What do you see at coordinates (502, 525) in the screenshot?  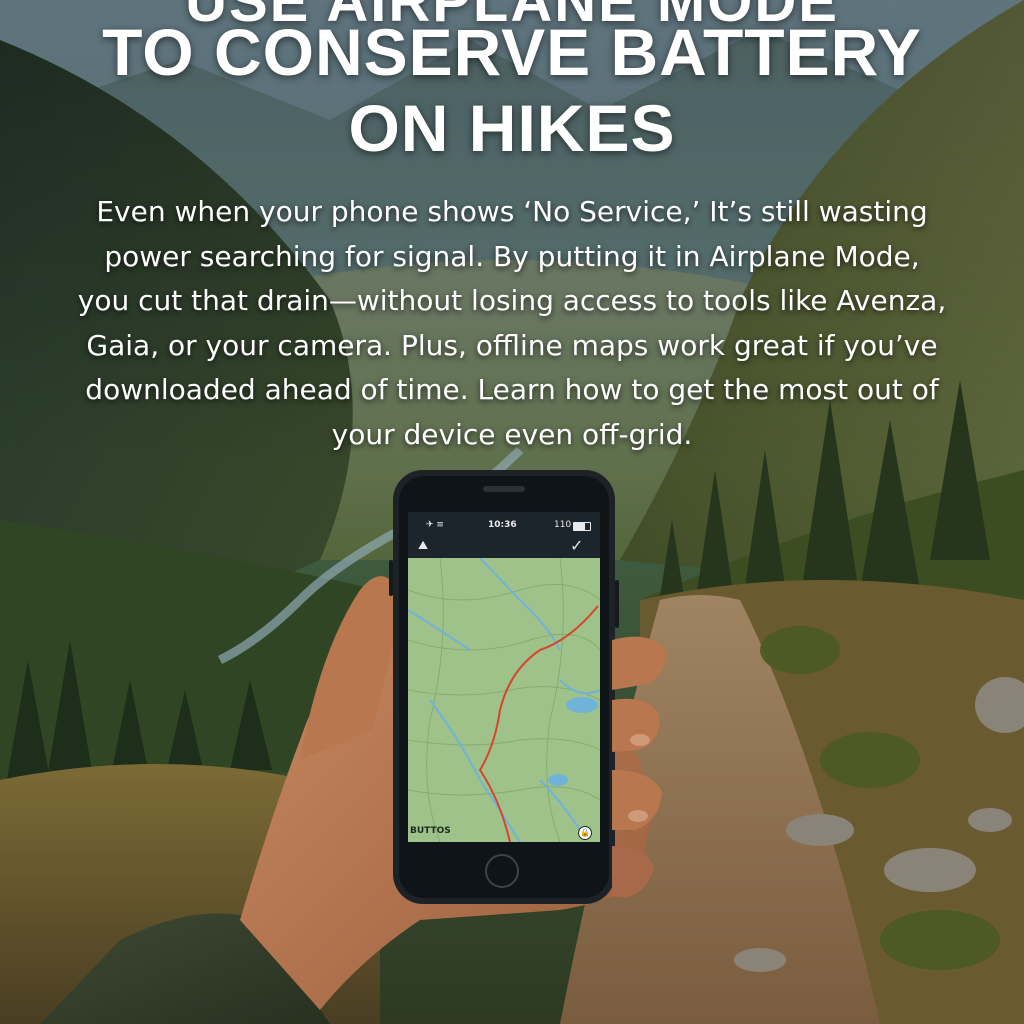 I see `phone-status-time: 10:36` at bounding box center [502, 525].